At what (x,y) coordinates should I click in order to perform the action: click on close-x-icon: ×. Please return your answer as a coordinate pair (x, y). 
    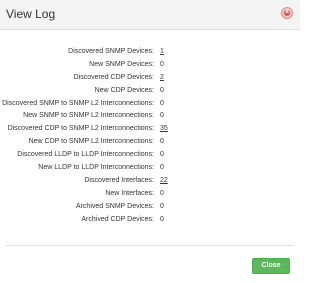
    Looking at the image, I should click on (287, 13).